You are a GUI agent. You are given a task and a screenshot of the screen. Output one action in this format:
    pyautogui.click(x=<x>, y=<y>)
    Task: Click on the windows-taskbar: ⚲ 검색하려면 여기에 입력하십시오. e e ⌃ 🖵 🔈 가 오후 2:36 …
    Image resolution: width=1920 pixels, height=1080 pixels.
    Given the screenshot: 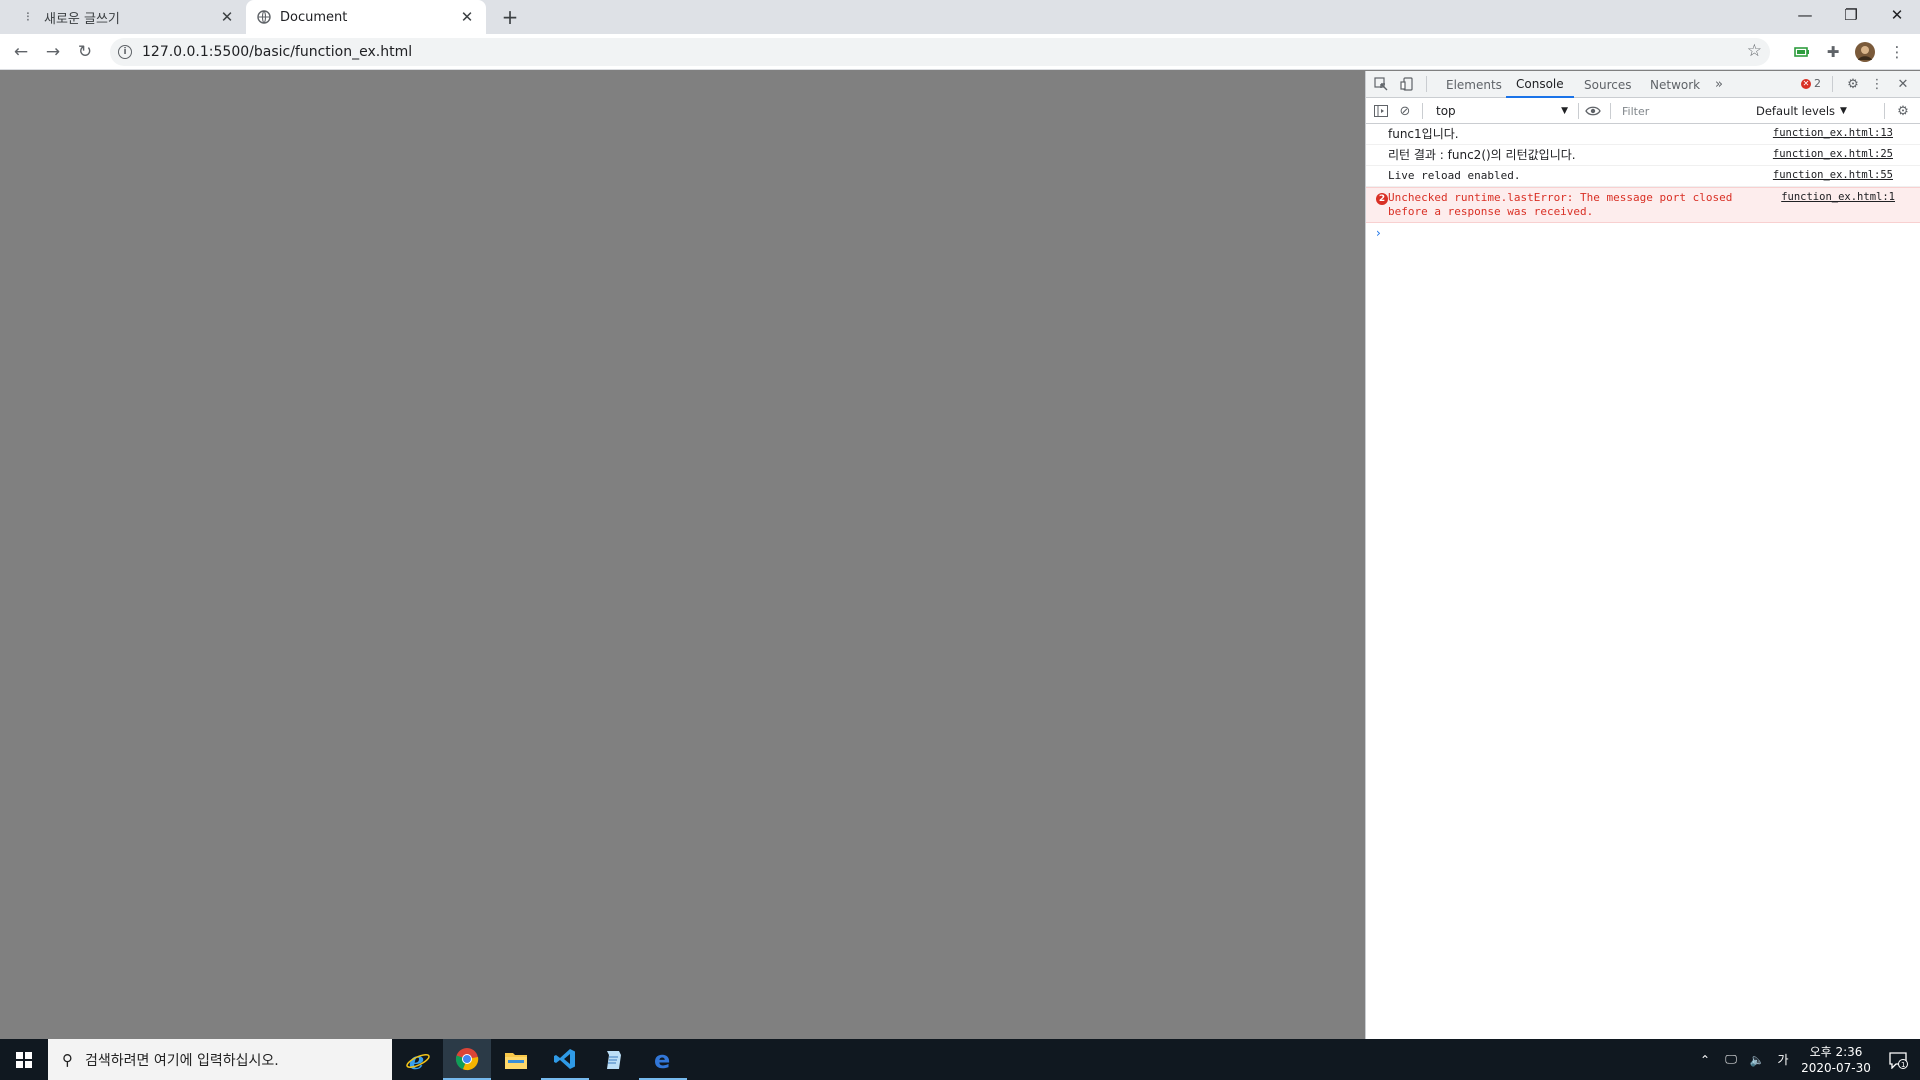 What is the action you would take?
    pyautogui.click(x=960, y=1059)
    